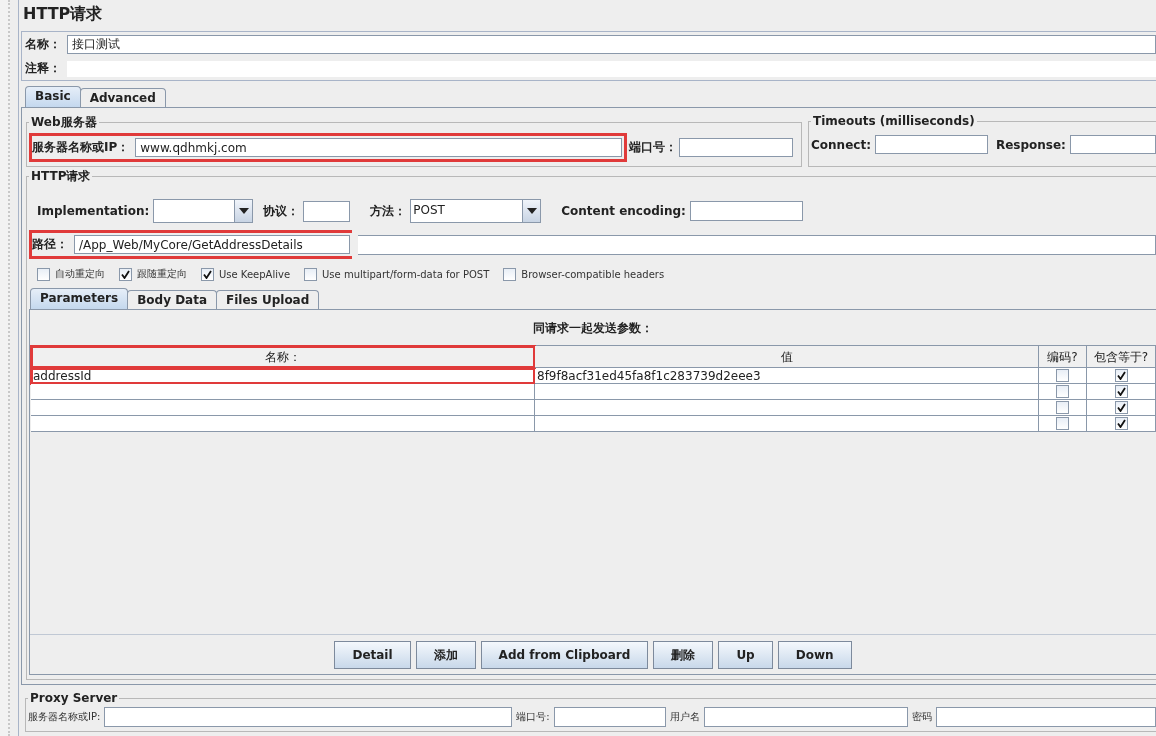 Image resolution: width=1156 pixels, height=736 pixels. Describe the element at coordinates (172, 299) in the screenshot. I see `tab: Body Data` at that location.